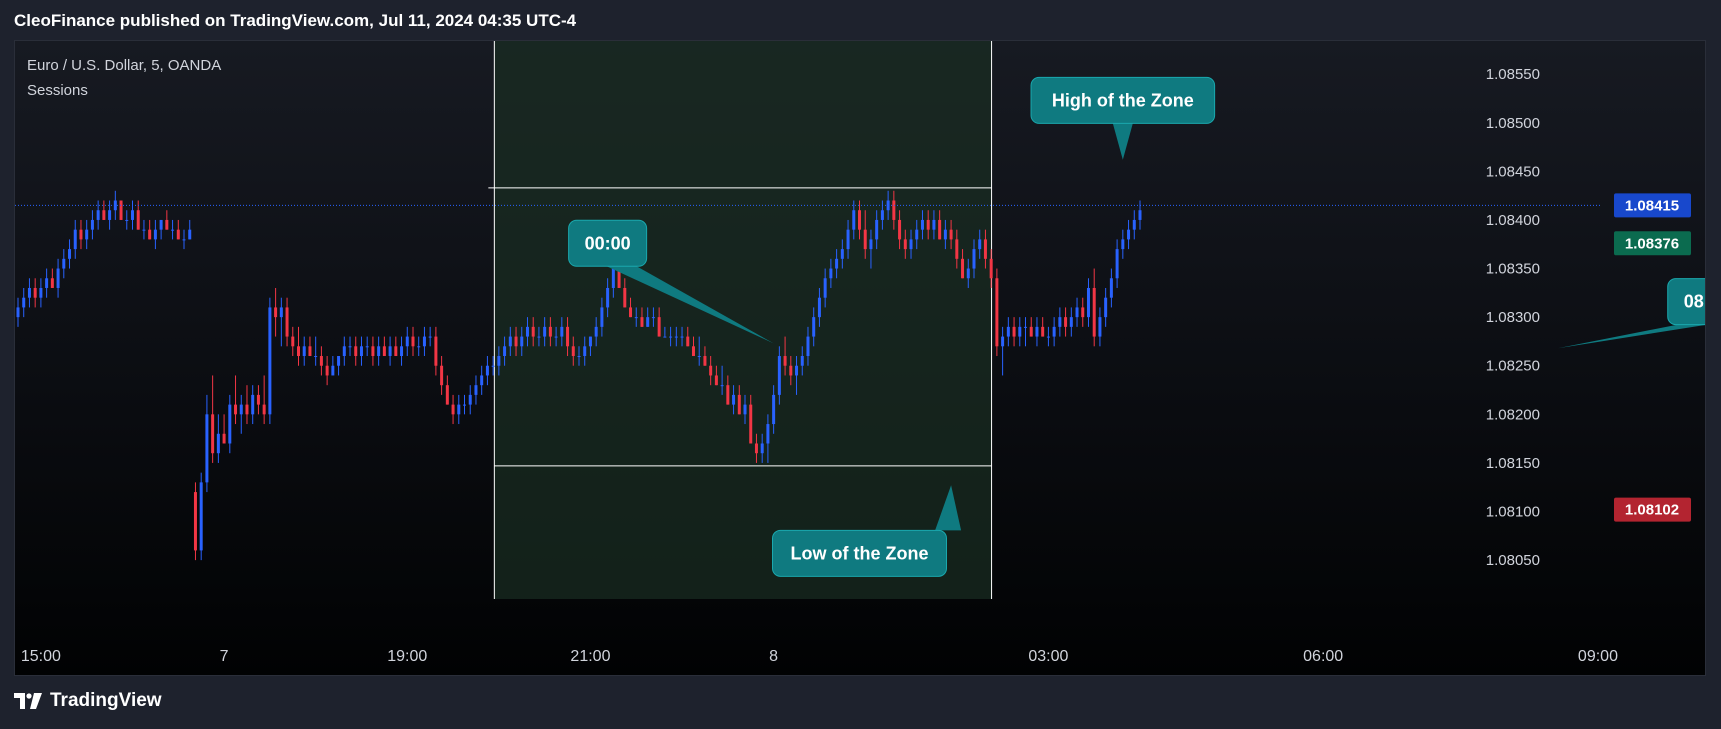  I want to click on callout-tail, so click(1631, 336).